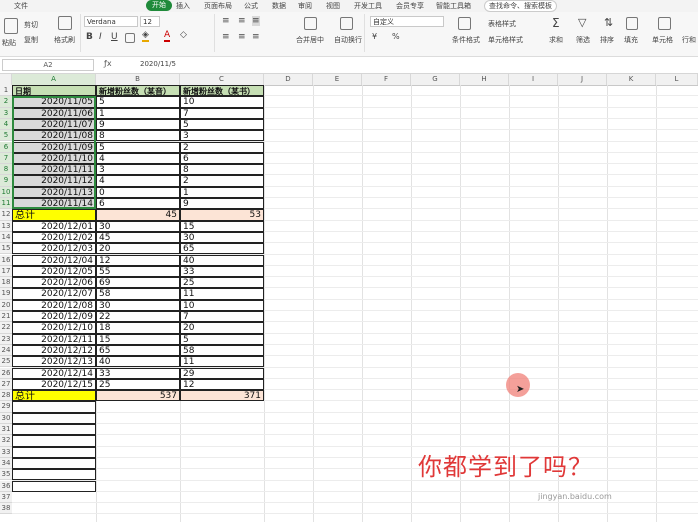 The width and height of the screenshot is (698, 522). Describe the element at coordinates (222, 396) in the screenshot. I see `total-value-cell: 371` at that location.